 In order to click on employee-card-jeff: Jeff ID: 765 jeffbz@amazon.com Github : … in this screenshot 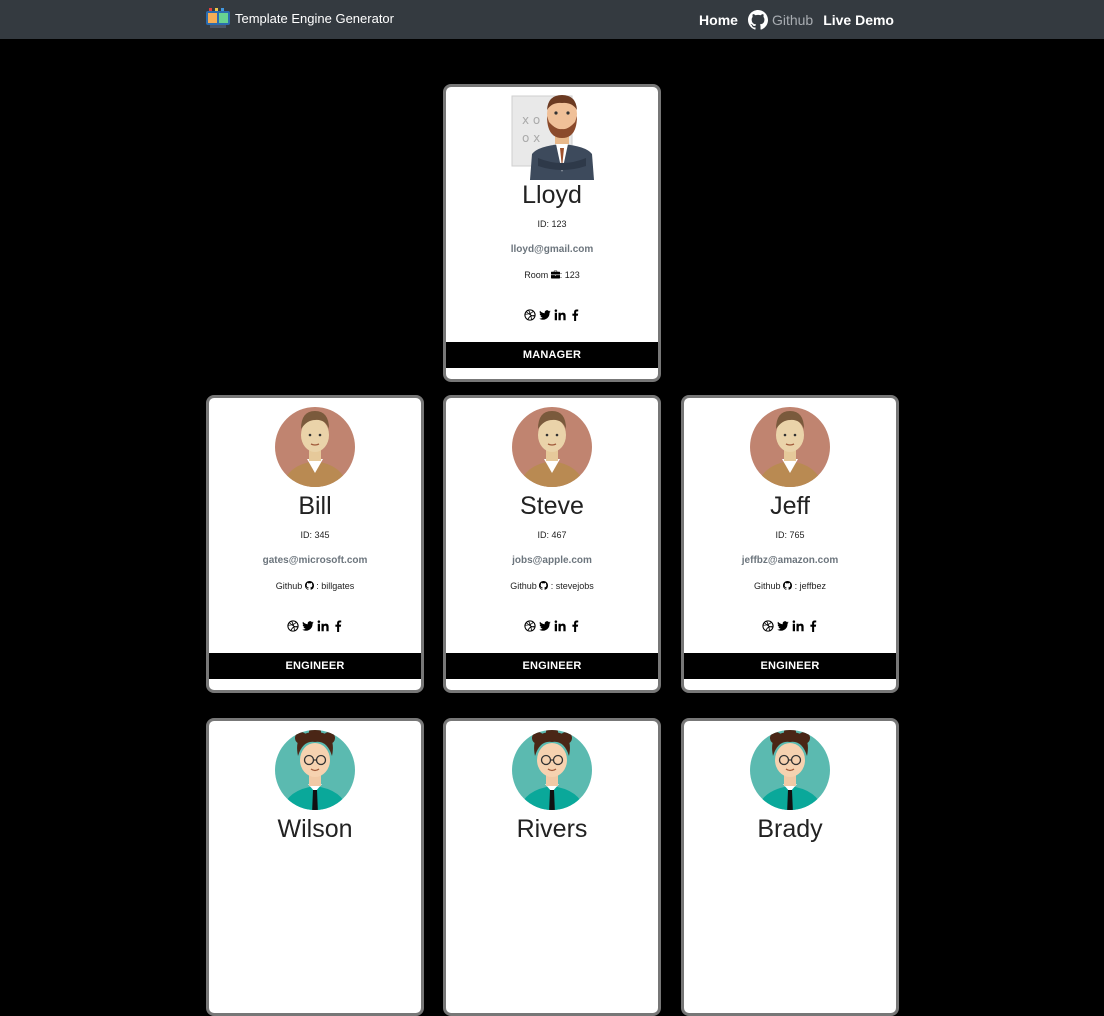, I will do `click(790, 544)`.